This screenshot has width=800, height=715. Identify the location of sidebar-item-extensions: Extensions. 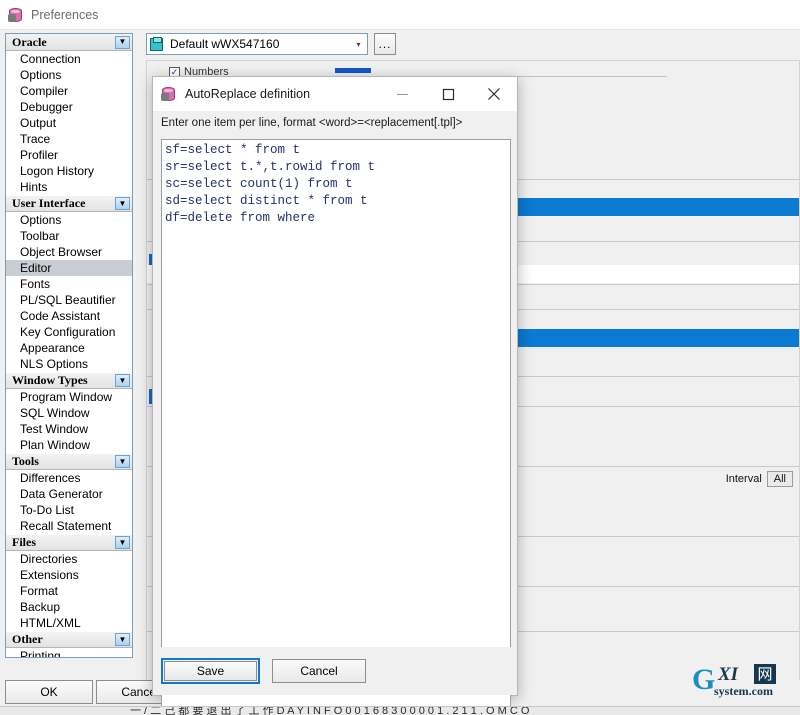
(69, 575).